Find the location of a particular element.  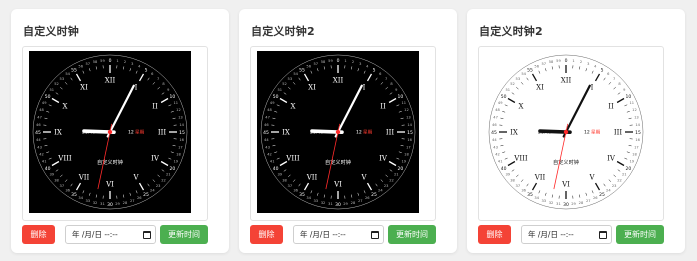

second-number: 43 is located at coordinates (267, 147).